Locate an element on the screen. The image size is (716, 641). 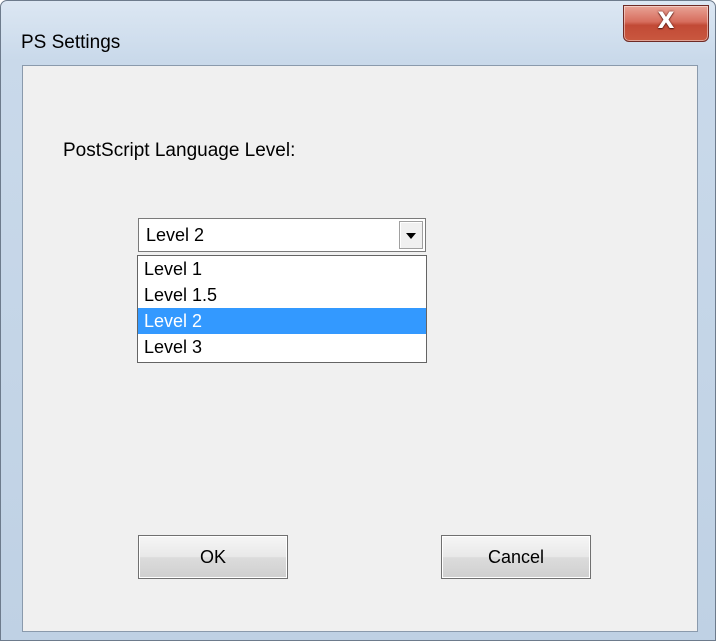
window-title: PS Settings is located at coordinates (71, 42).